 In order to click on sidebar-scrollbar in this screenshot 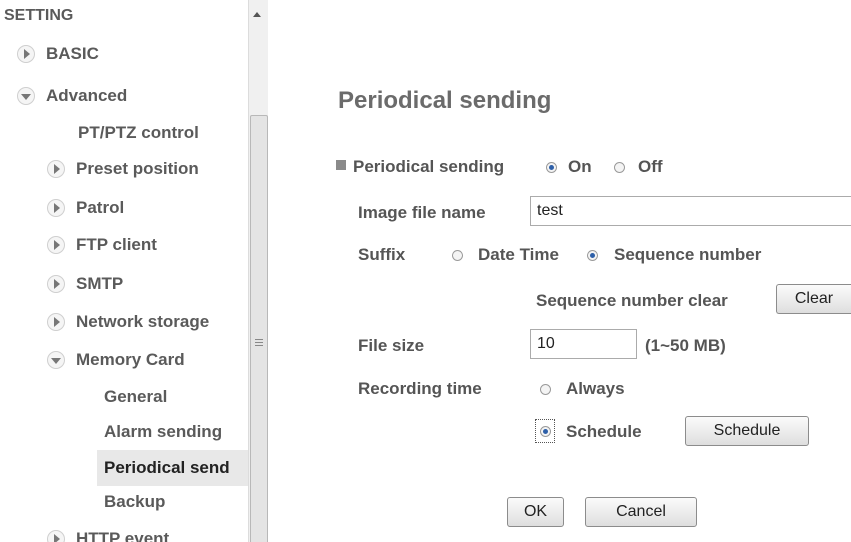, I will do `click(258, 271)`.